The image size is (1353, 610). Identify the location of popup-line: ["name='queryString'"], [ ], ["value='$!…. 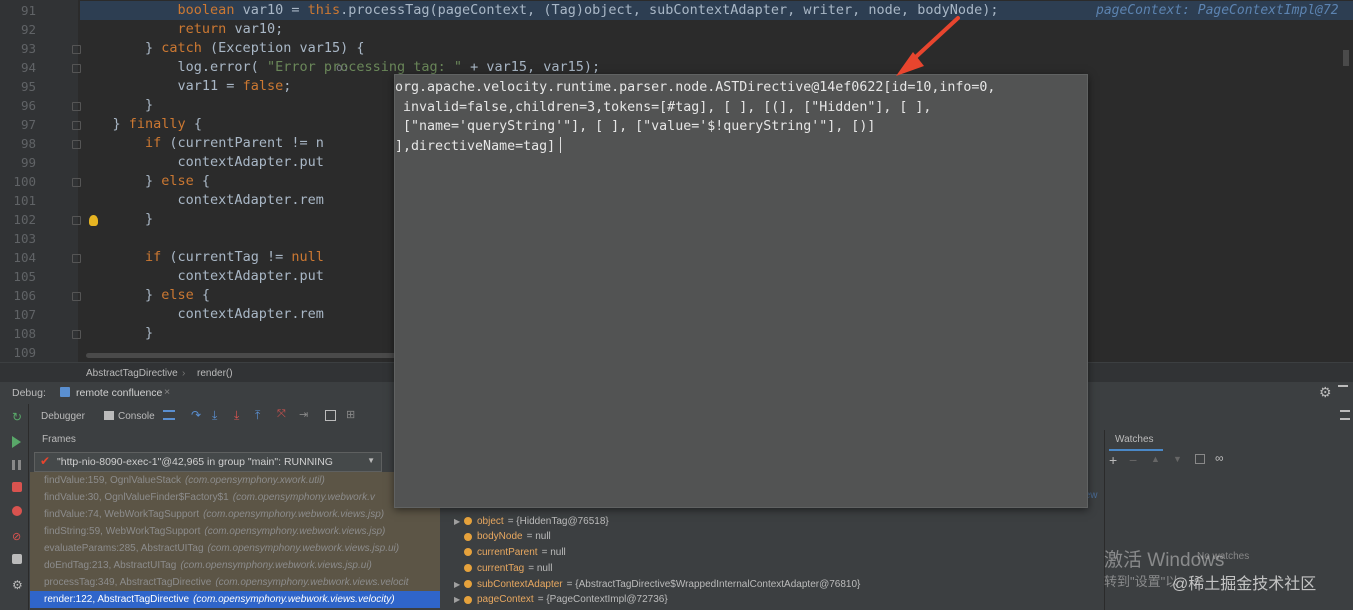
(635, 126).